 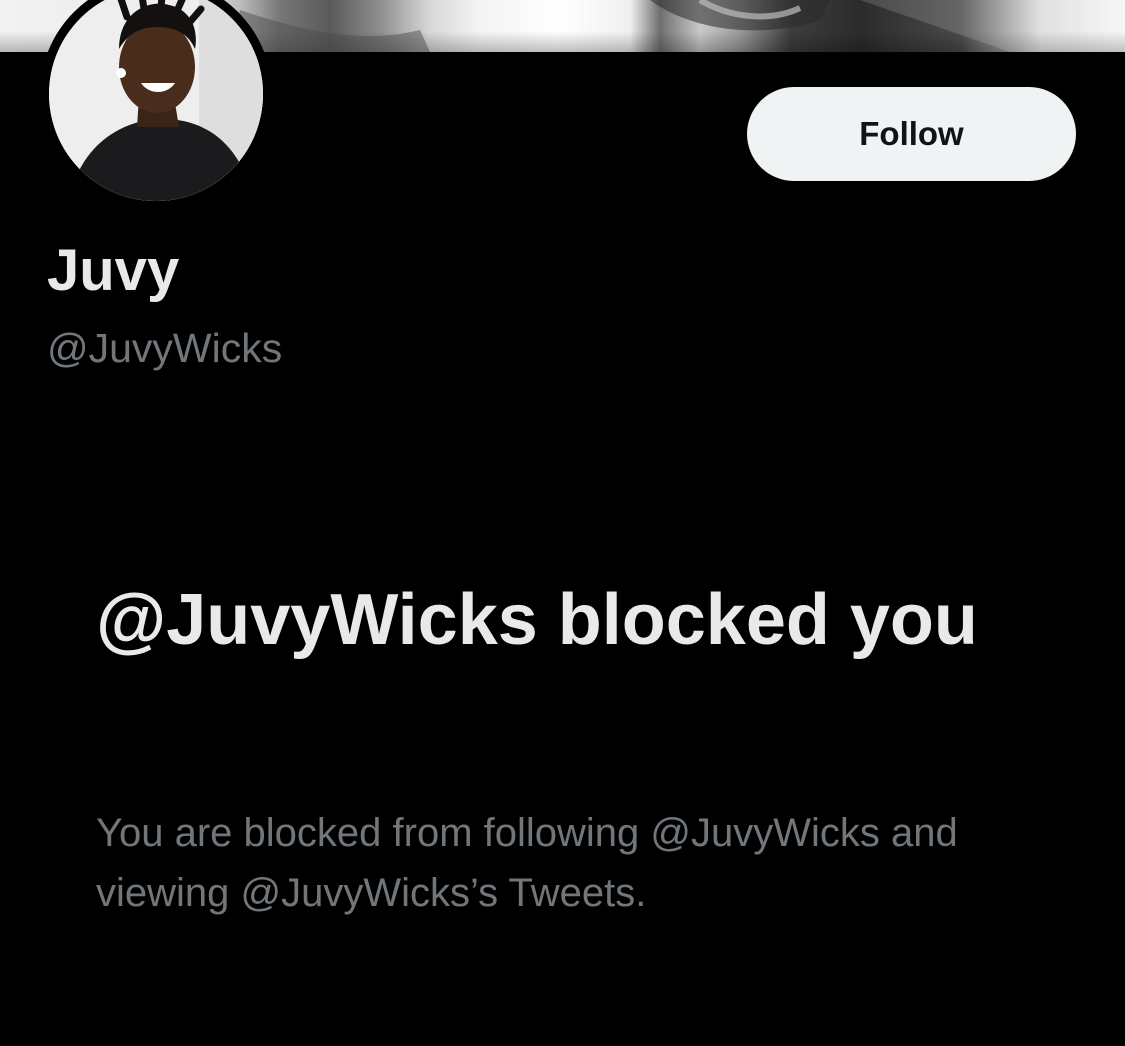 I want to click on follow-button: Follow, so click(x=911, y=134).